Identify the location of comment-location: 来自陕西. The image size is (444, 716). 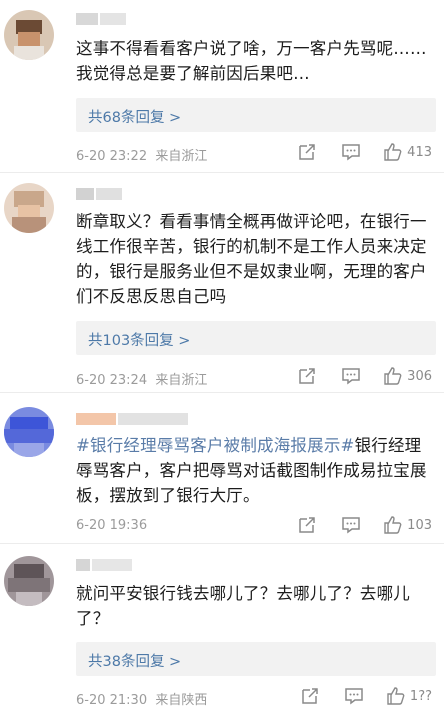
(181, 700).